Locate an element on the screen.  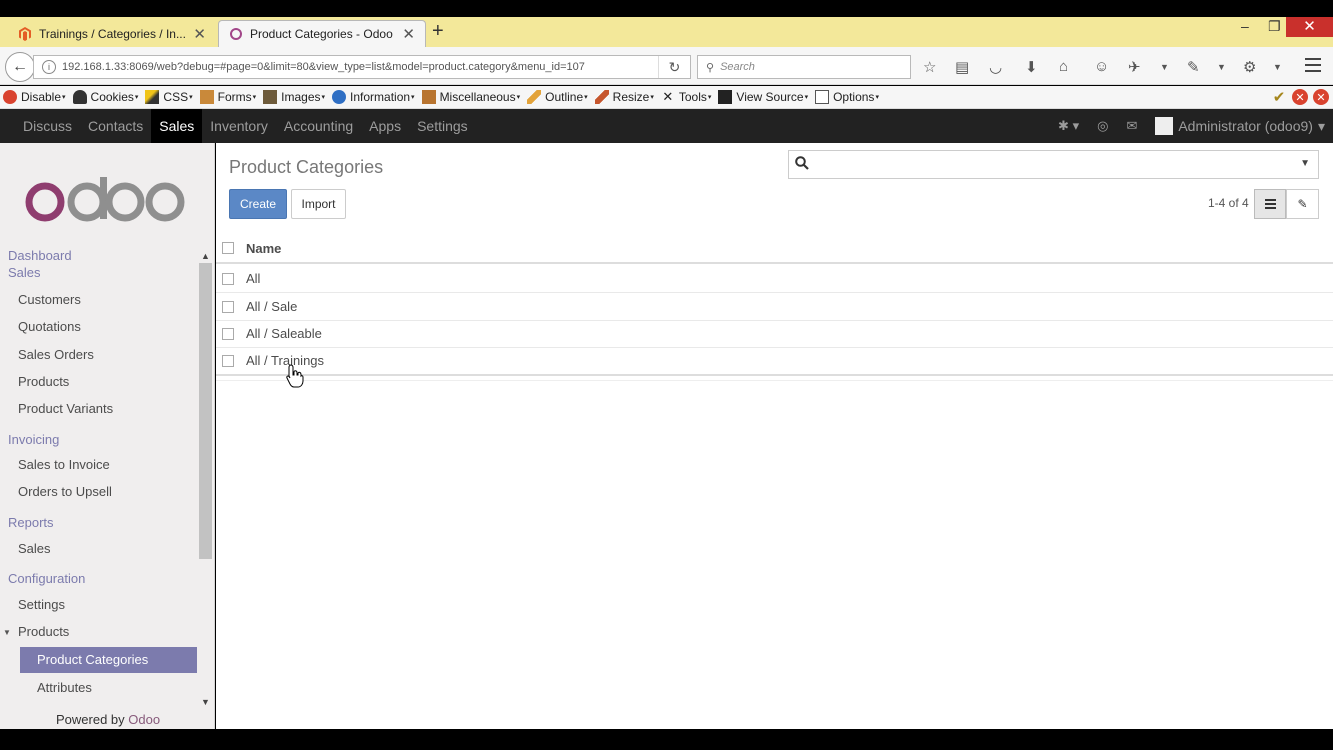
scroll-up-icon: ▲ is located at coordinates (205, 256).